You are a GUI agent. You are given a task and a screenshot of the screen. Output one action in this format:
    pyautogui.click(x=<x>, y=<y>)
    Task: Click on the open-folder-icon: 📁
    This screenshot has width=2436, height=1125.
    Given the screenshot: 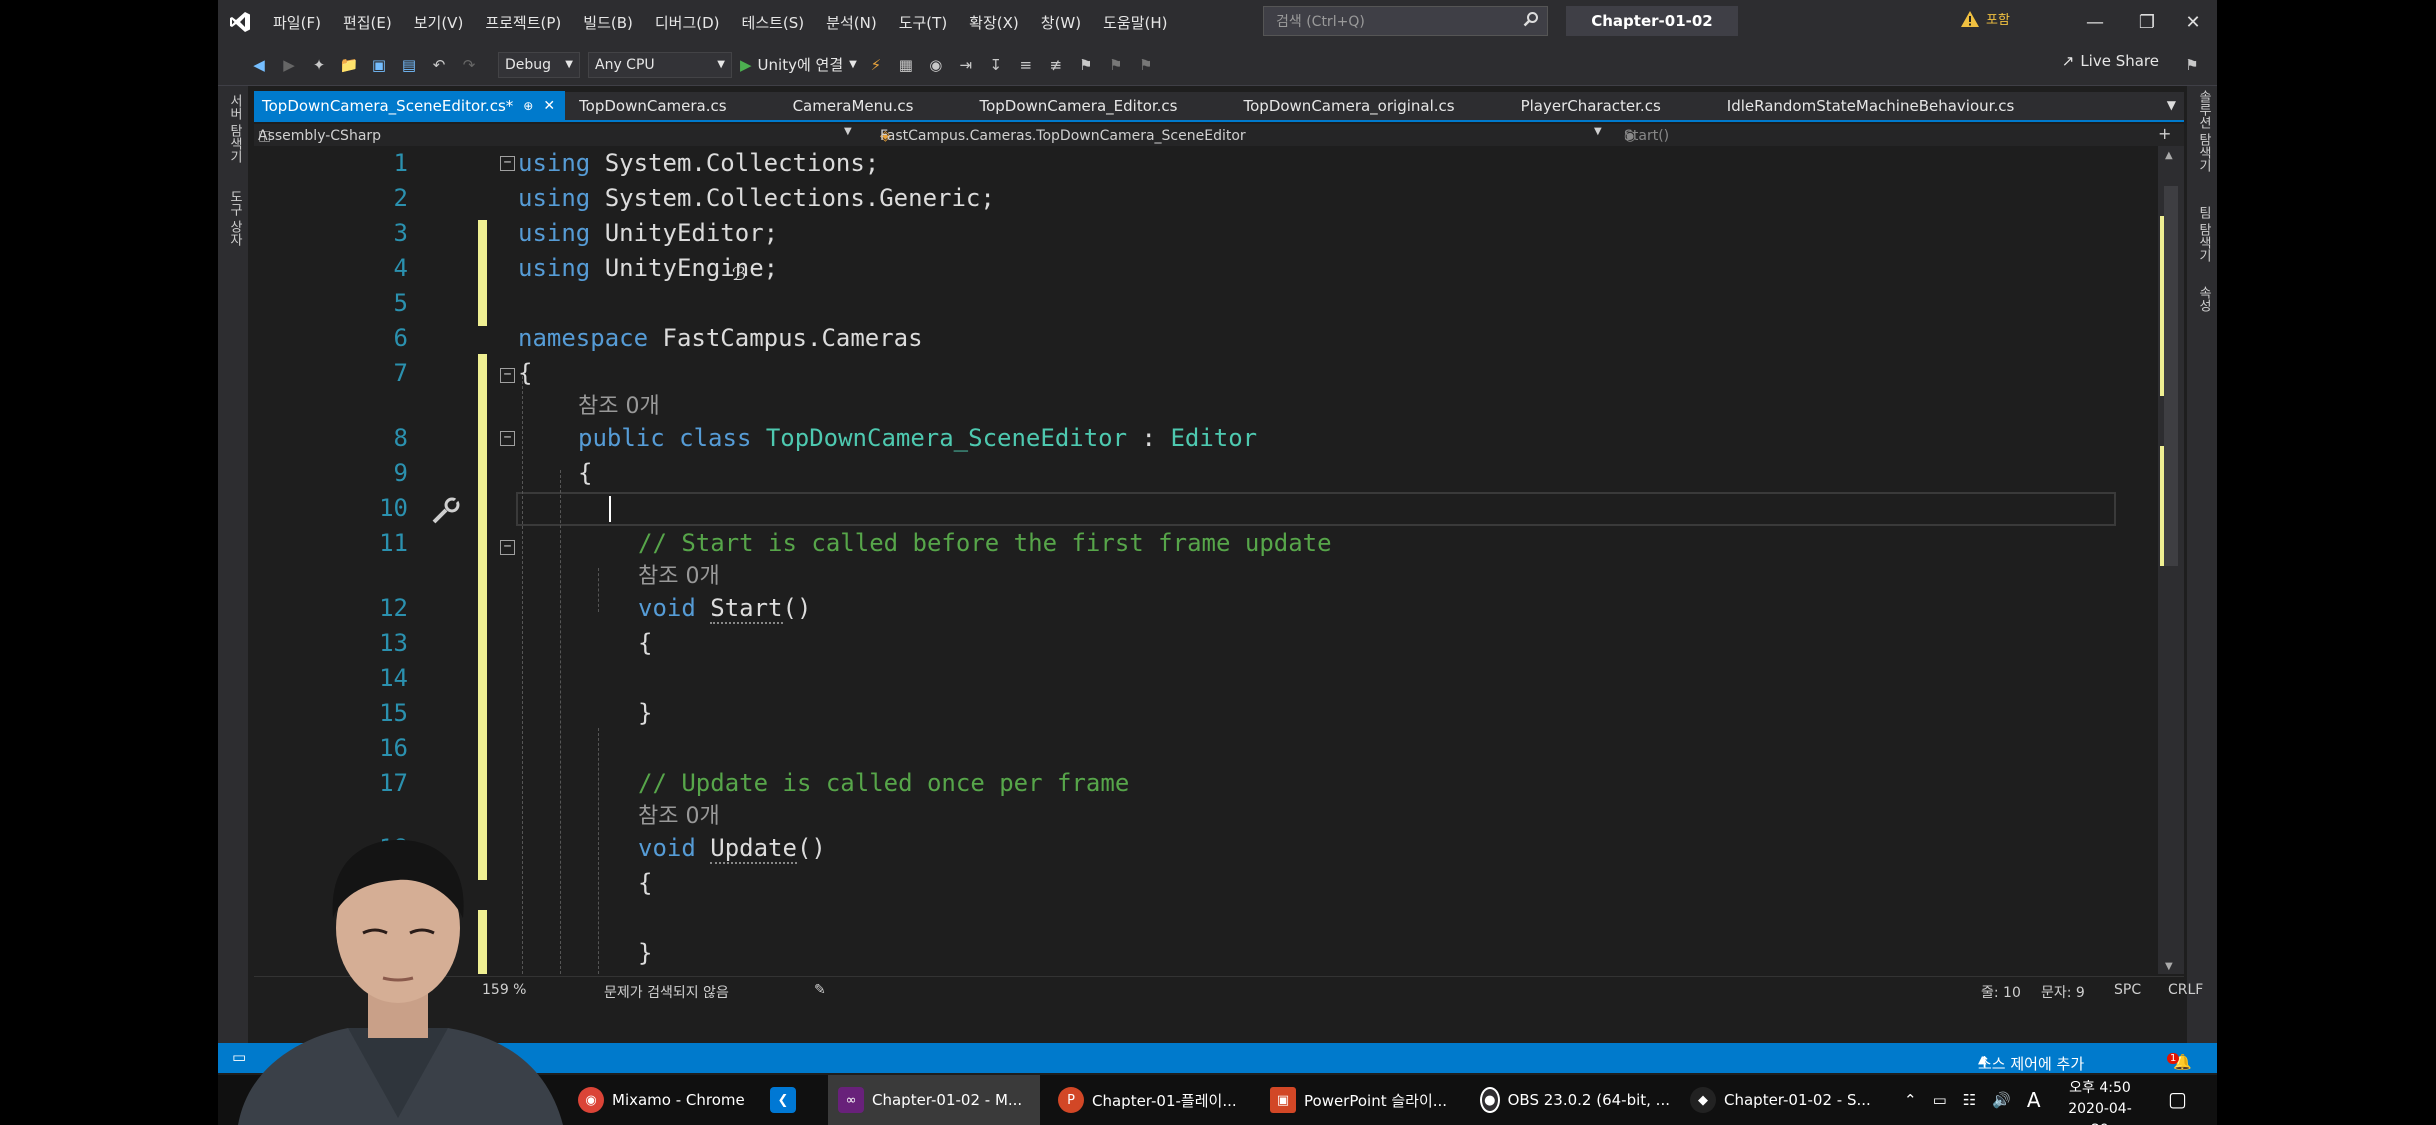 What is the action you would take?
    pyautogui.click(x=349, y=65)
    